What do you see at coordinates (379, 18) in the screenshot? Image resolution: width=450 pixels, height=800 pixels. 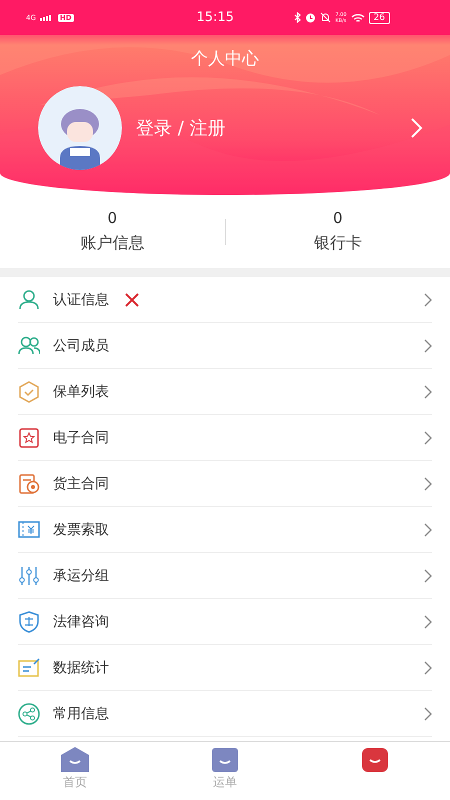 I see `battery-level: 26` at bounding box center [379, 18].